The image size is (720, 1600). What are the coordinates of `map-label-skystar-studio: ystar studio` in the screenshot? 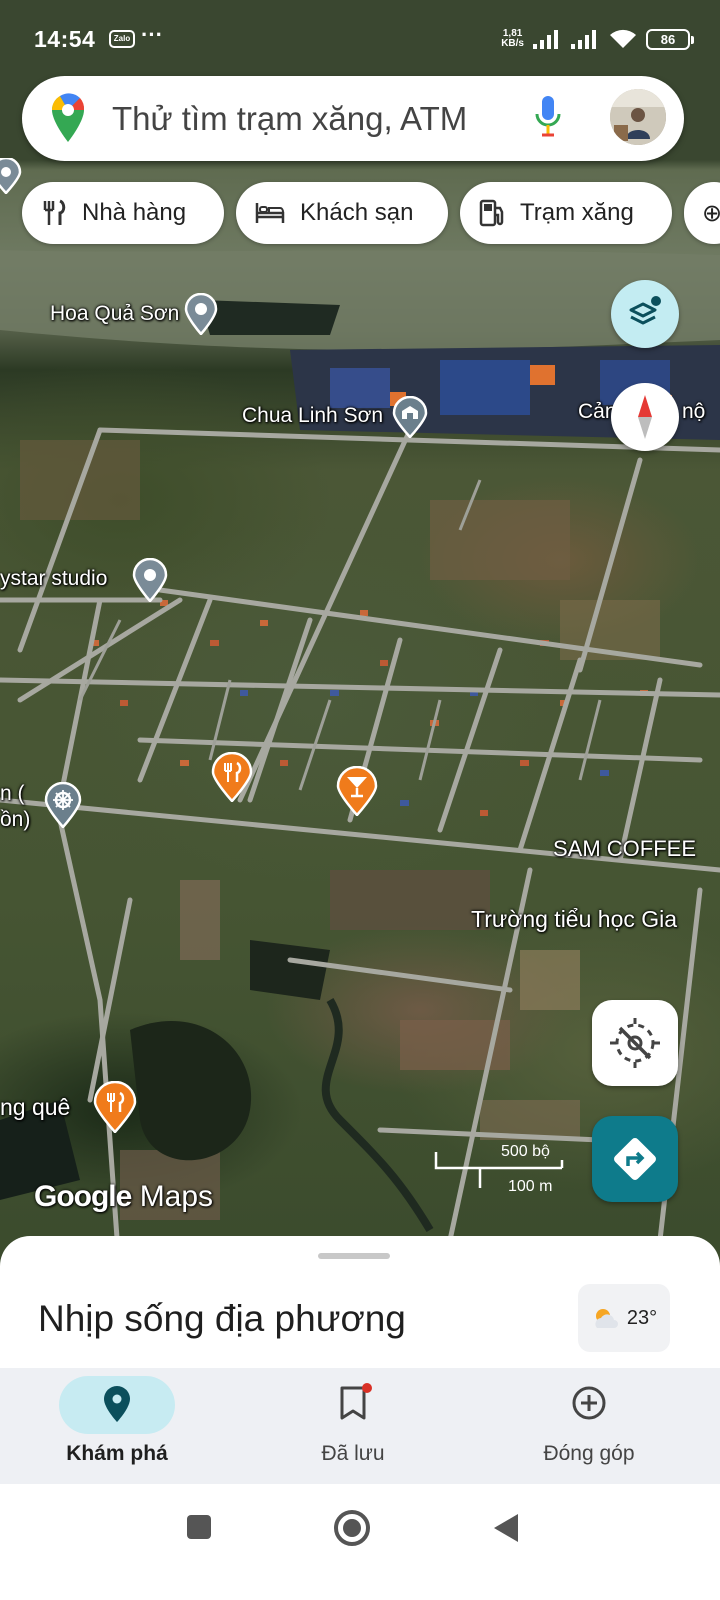 It's located at (53, 579).